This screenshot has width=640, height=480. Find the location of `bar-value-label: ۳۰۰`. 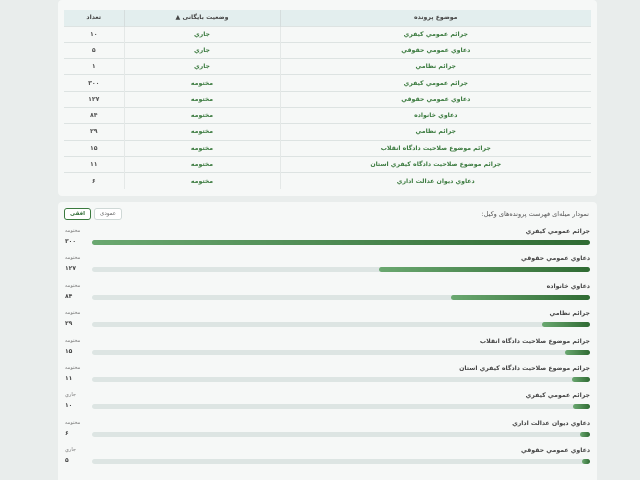

bar-value-label: ۳۰۰ is located at coordinates (70, 241).